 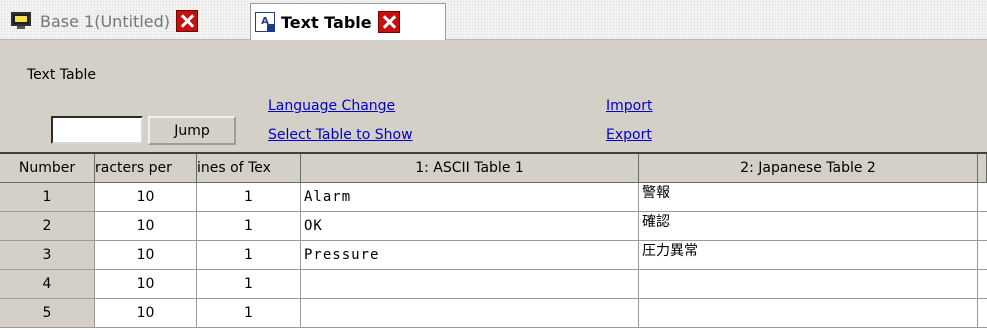 What do you see at coordinates (105, 21) in the screenshot?
I see `tab-label: Base 1(Untitled)` at bounding box center [105, 21].